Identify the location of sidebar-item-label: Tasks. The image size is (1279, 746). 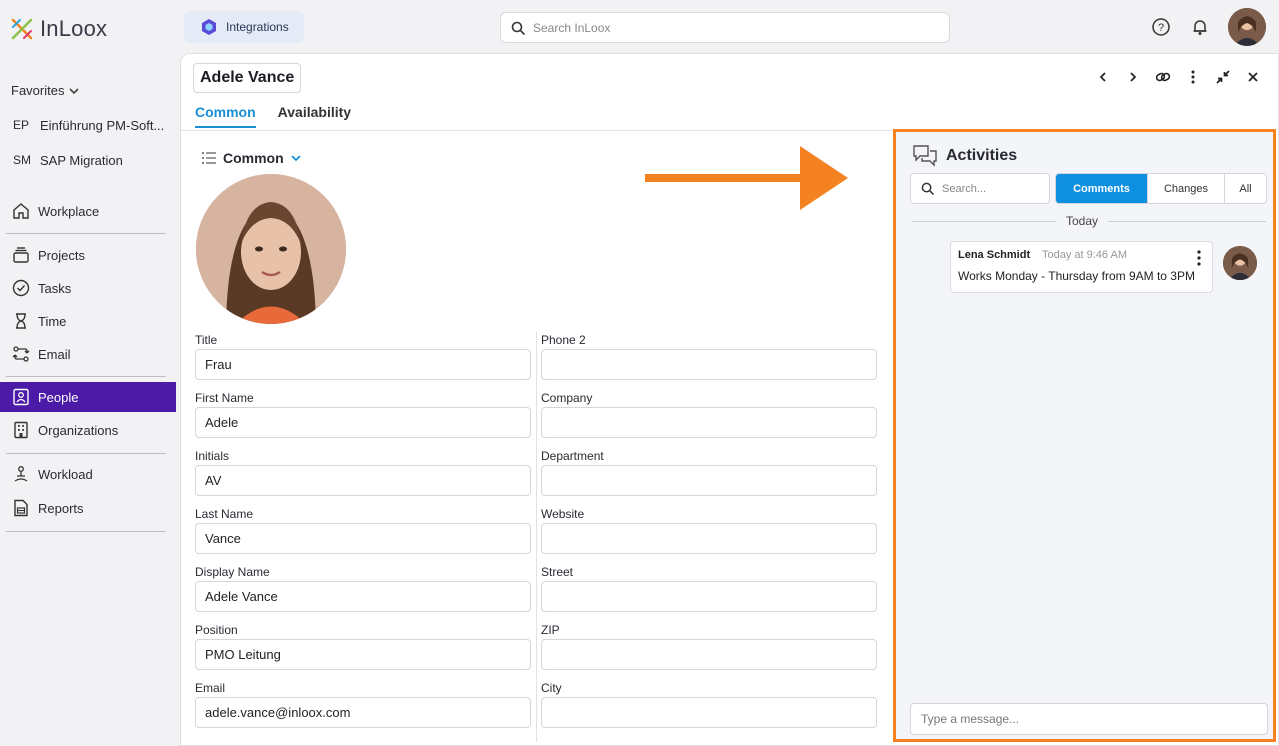
(55, 288).